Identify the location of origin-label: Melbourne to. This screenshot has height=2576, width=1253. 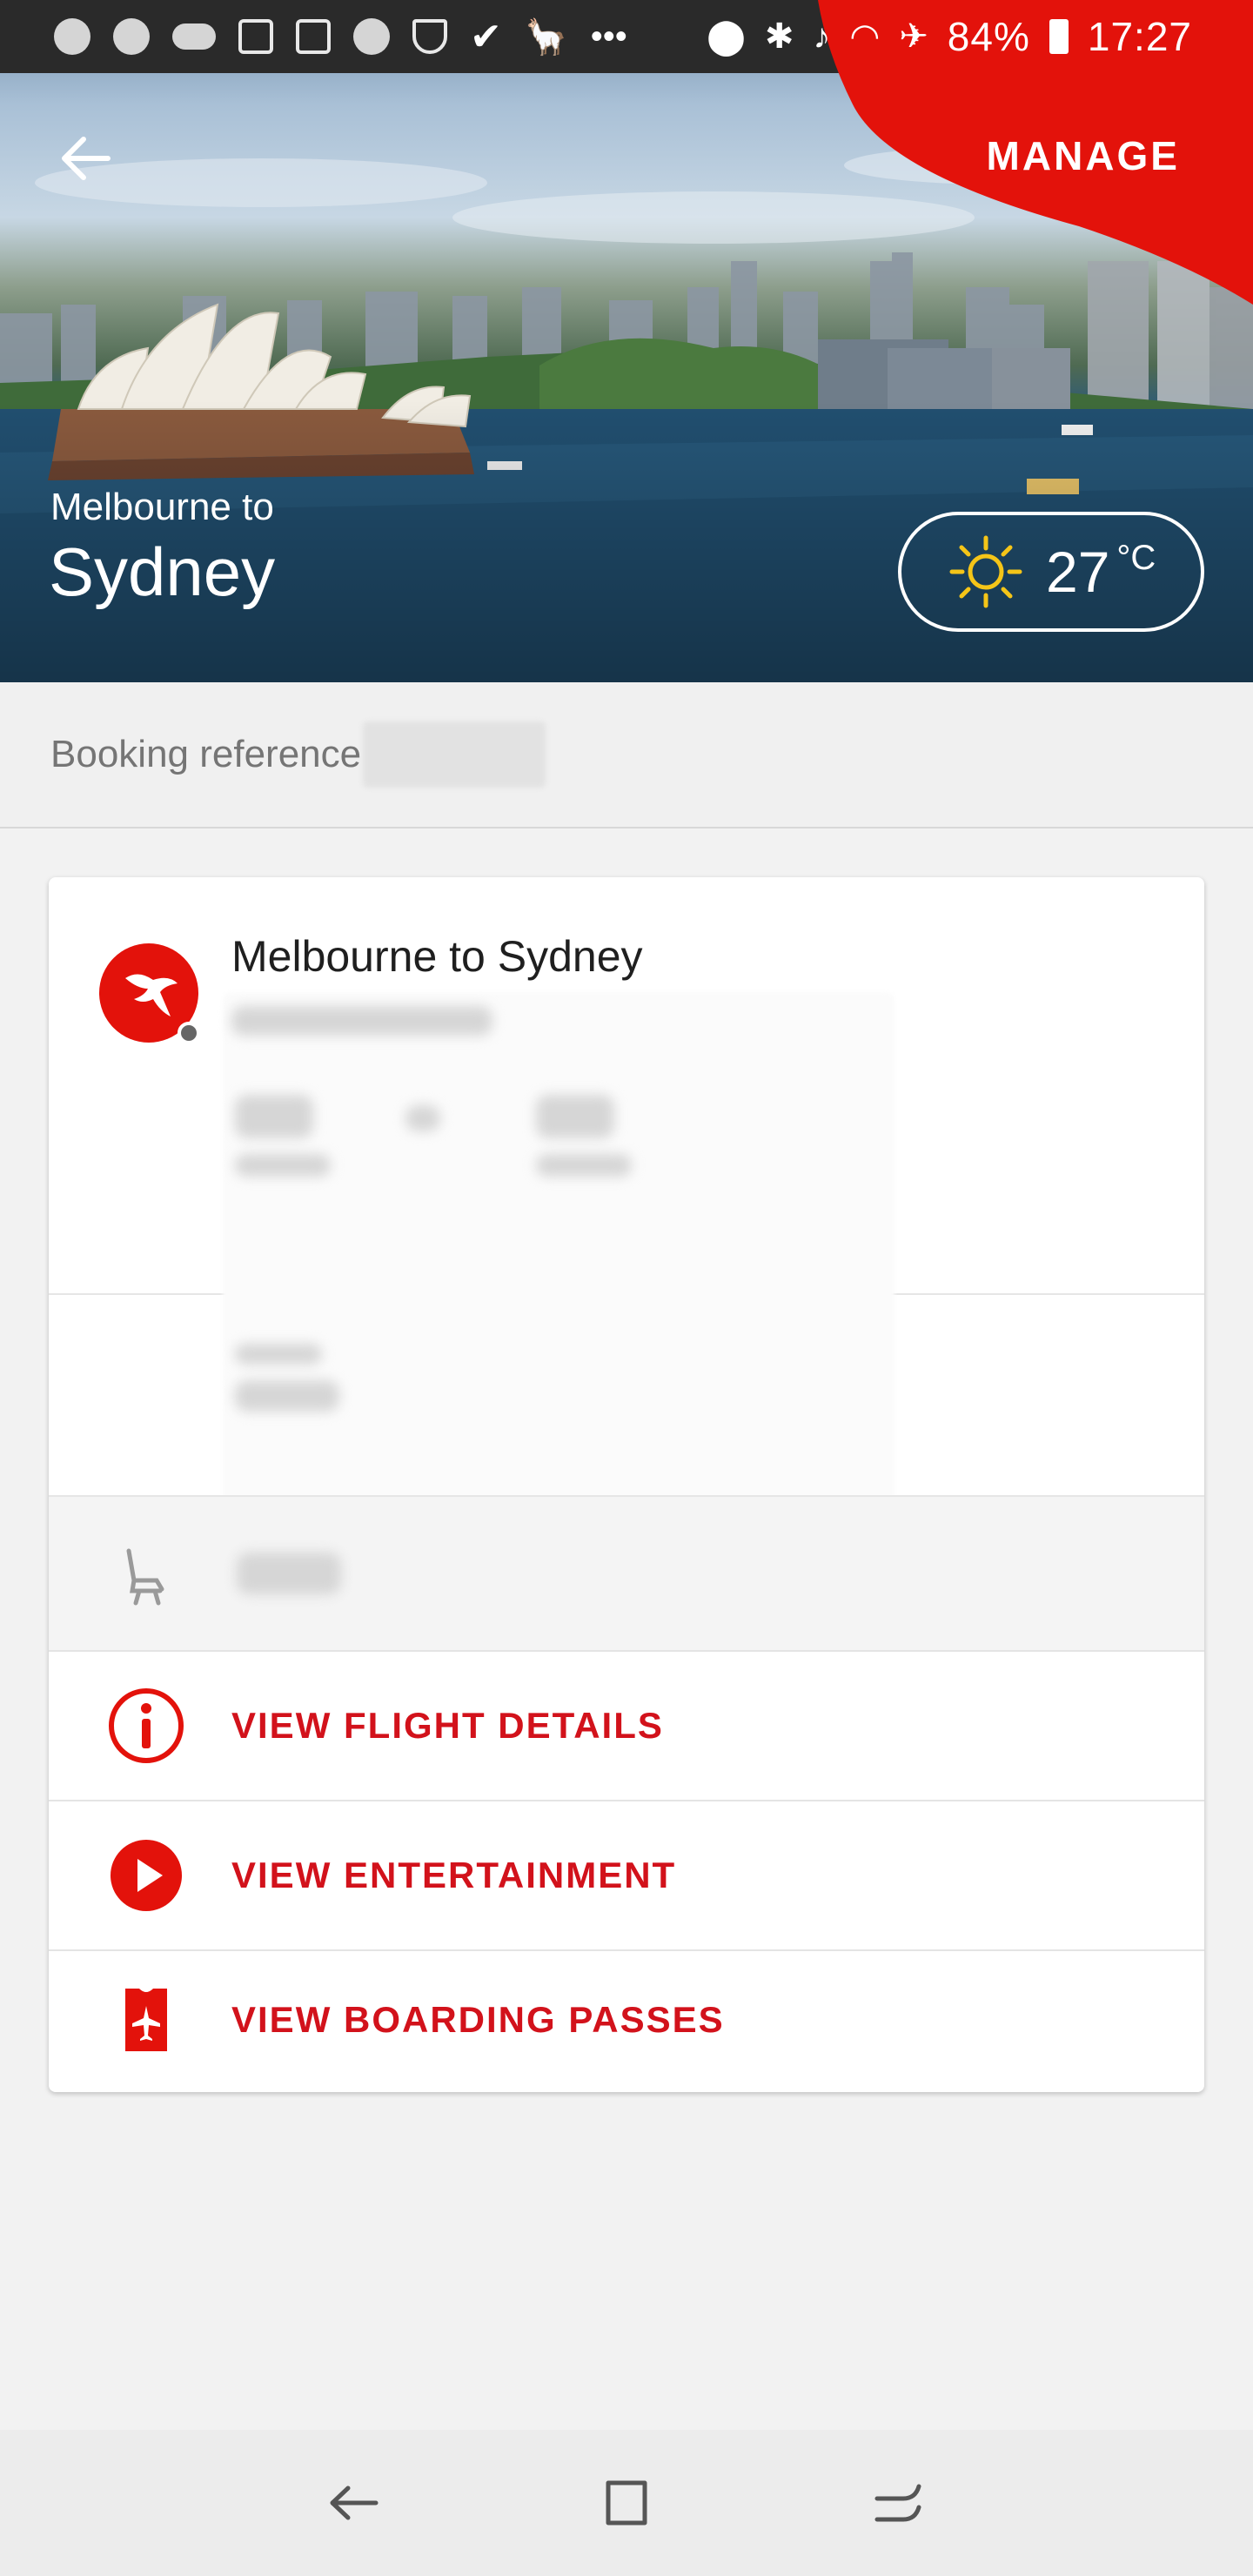
(162, 507).